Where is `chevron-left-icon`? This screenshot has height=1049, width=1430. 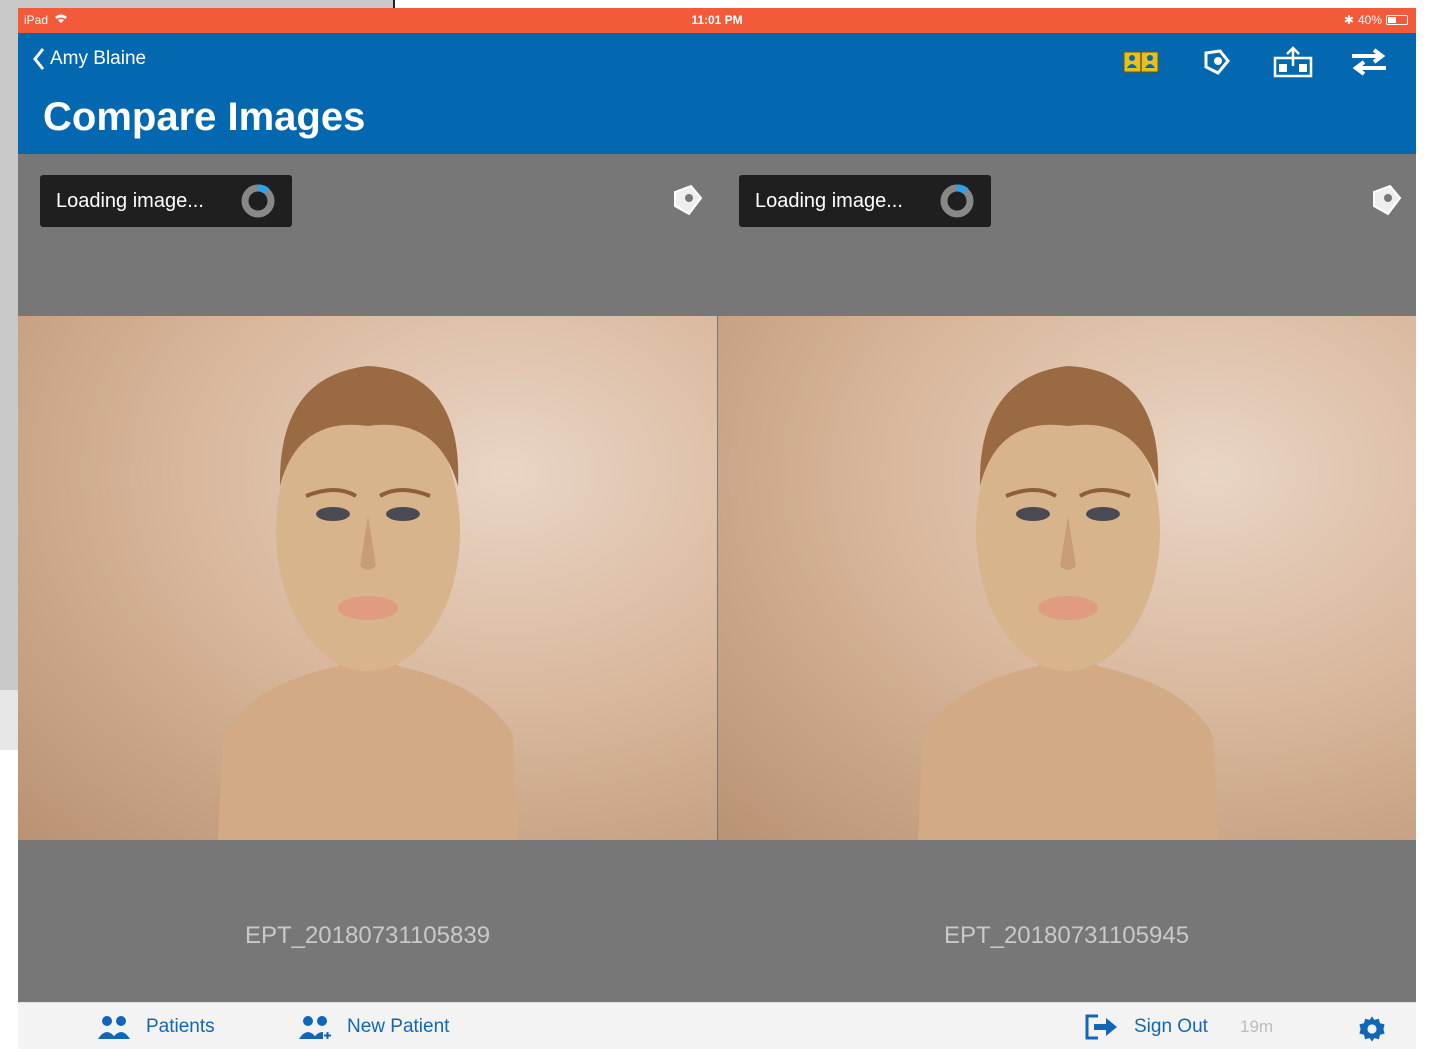 chevron-left-icon is located at coordinates (39, 59).